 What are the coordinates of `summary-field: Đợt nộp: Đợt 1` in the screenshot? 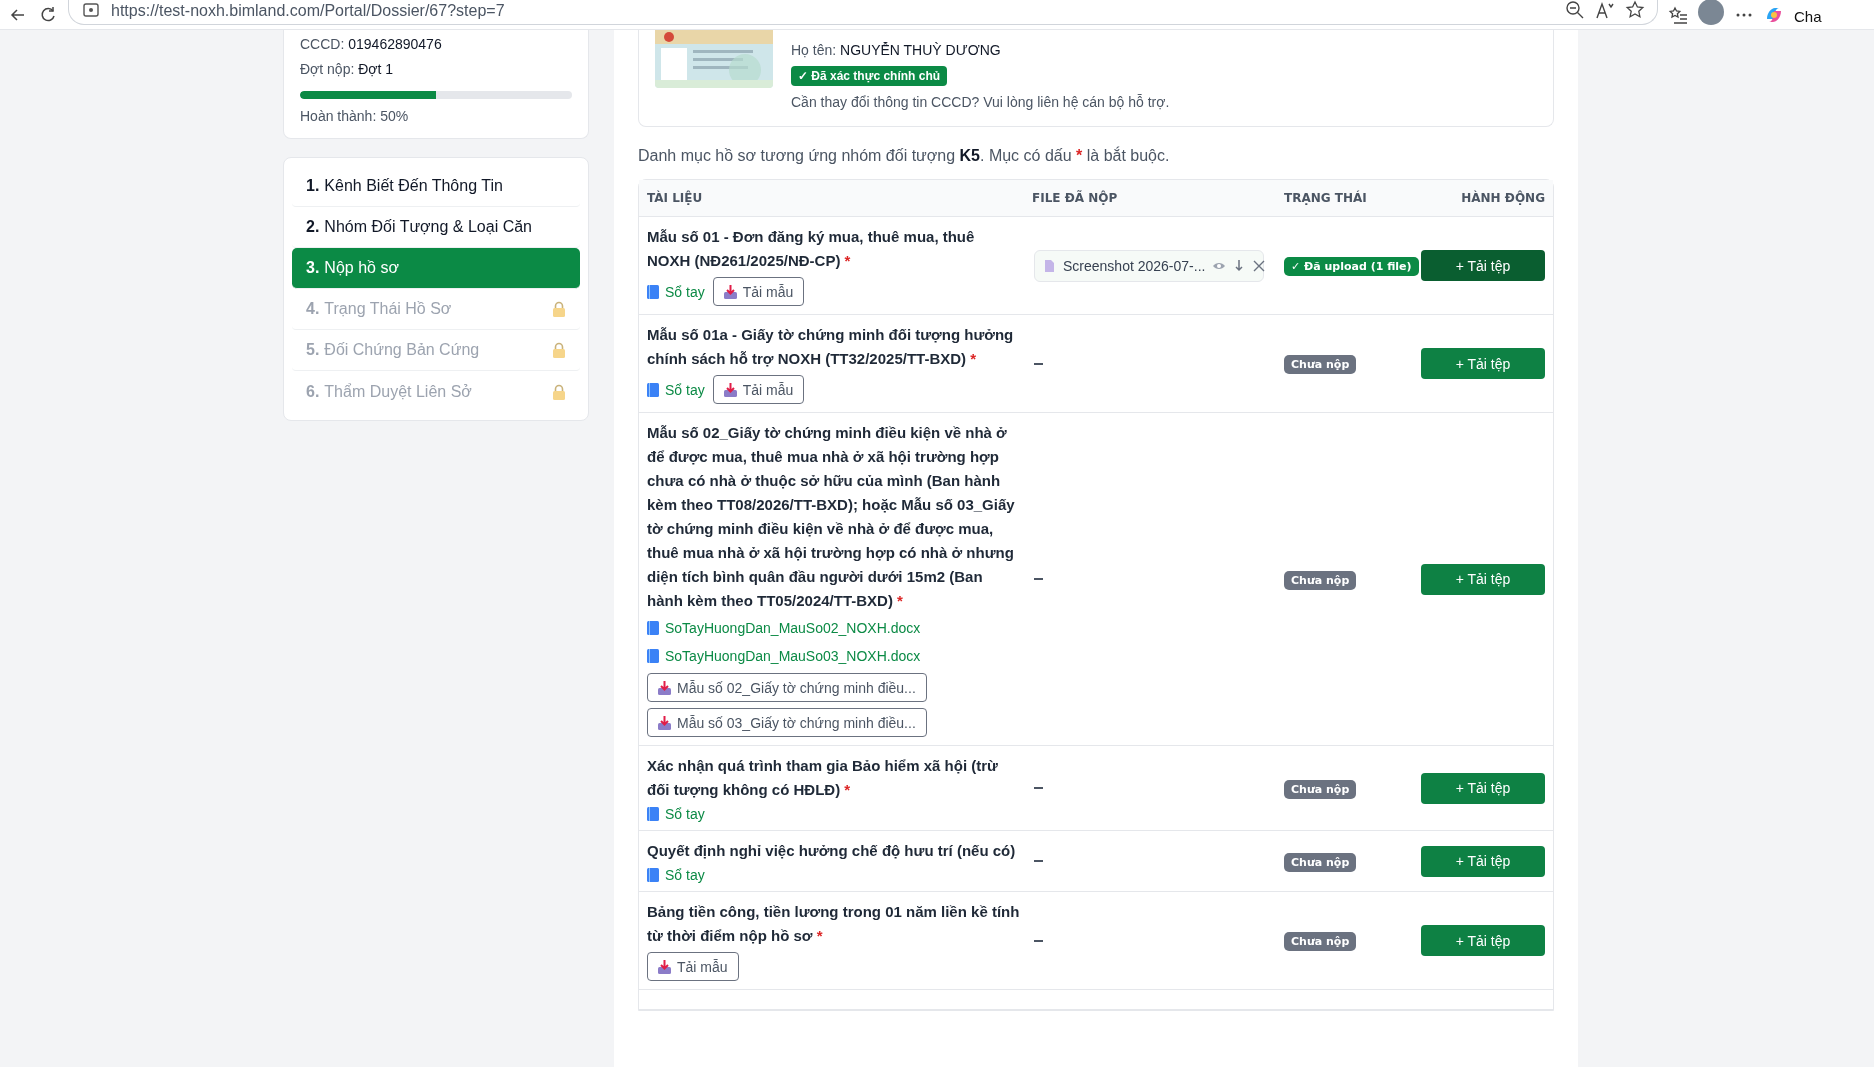 It's located at (436, 69).